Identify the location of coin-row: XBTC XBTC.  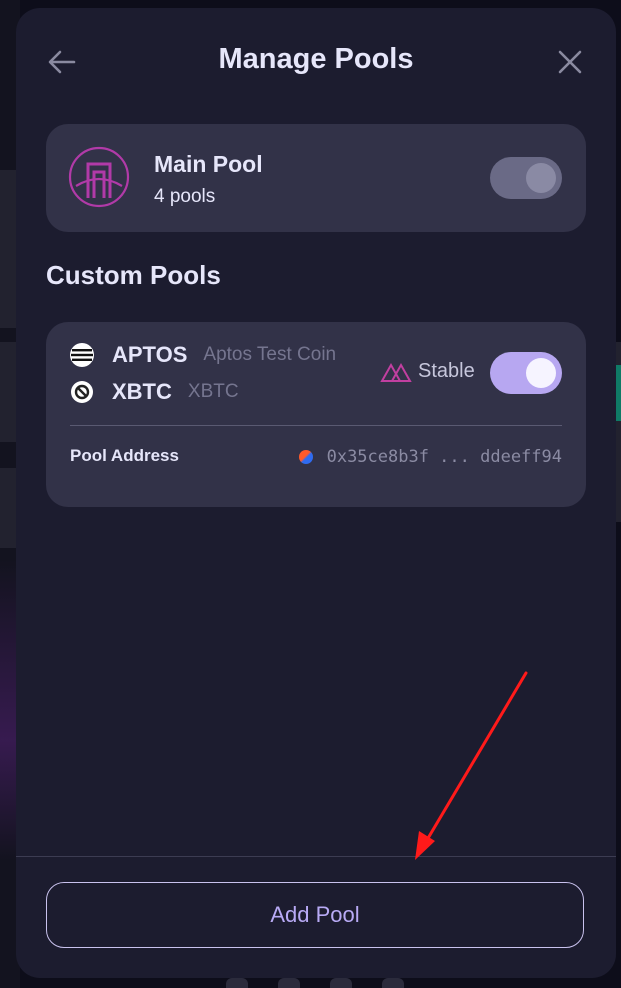
(154, 392).